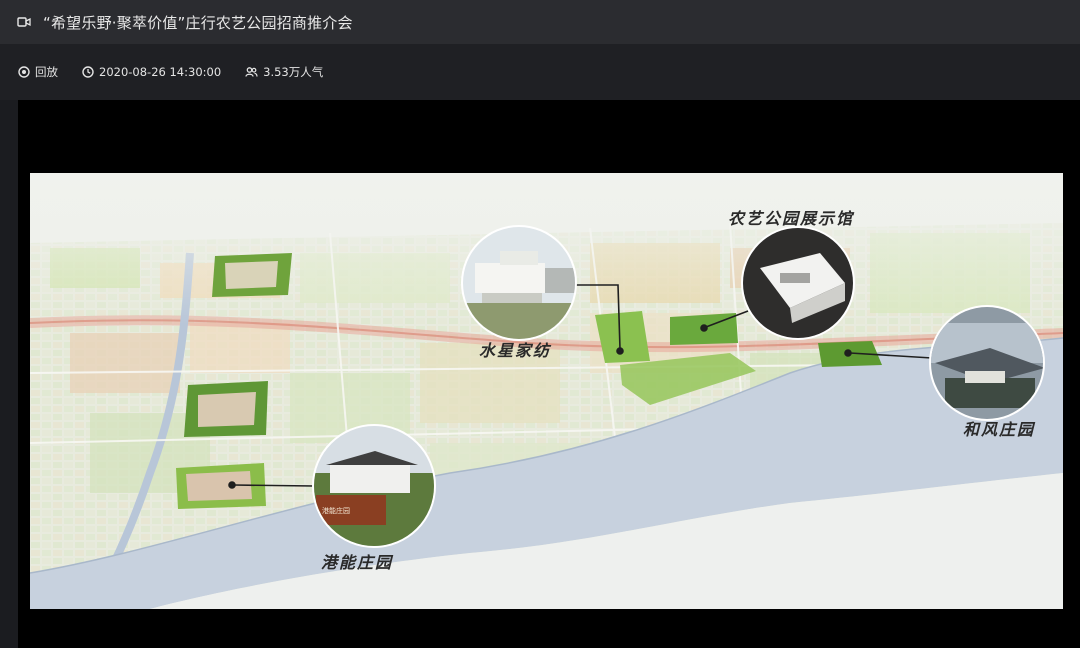  What do you see at coordinates (24, 72) in the screenshot?
I see `playback-icon` at bounding box center [24, 72].